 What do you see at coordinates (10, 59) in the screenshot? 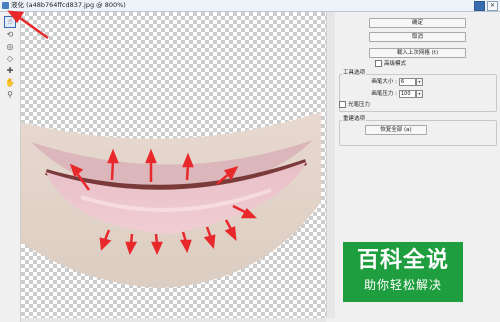
I see `pucker-icon: ◇` at bounding box center [10, 59].